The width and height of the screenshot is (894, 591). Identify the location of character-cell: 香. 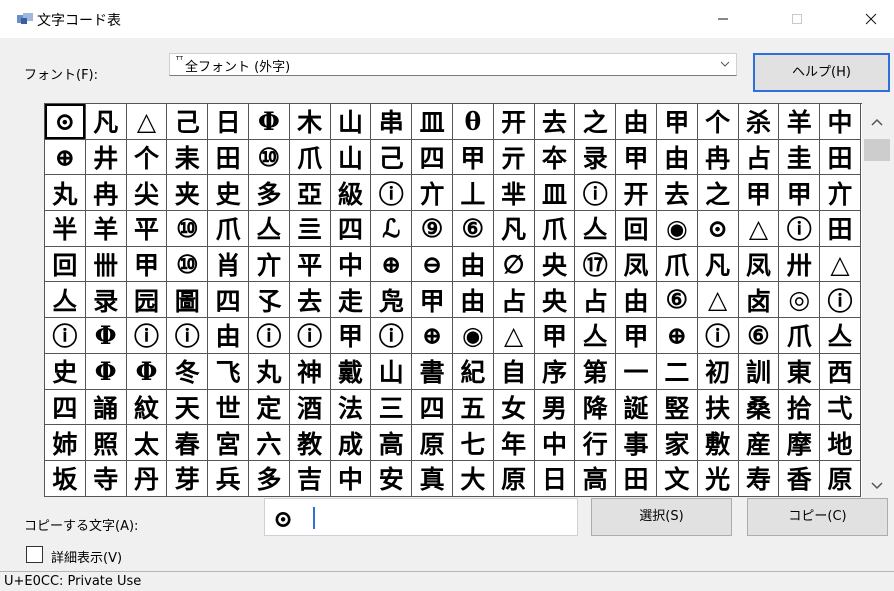
(800, 478).